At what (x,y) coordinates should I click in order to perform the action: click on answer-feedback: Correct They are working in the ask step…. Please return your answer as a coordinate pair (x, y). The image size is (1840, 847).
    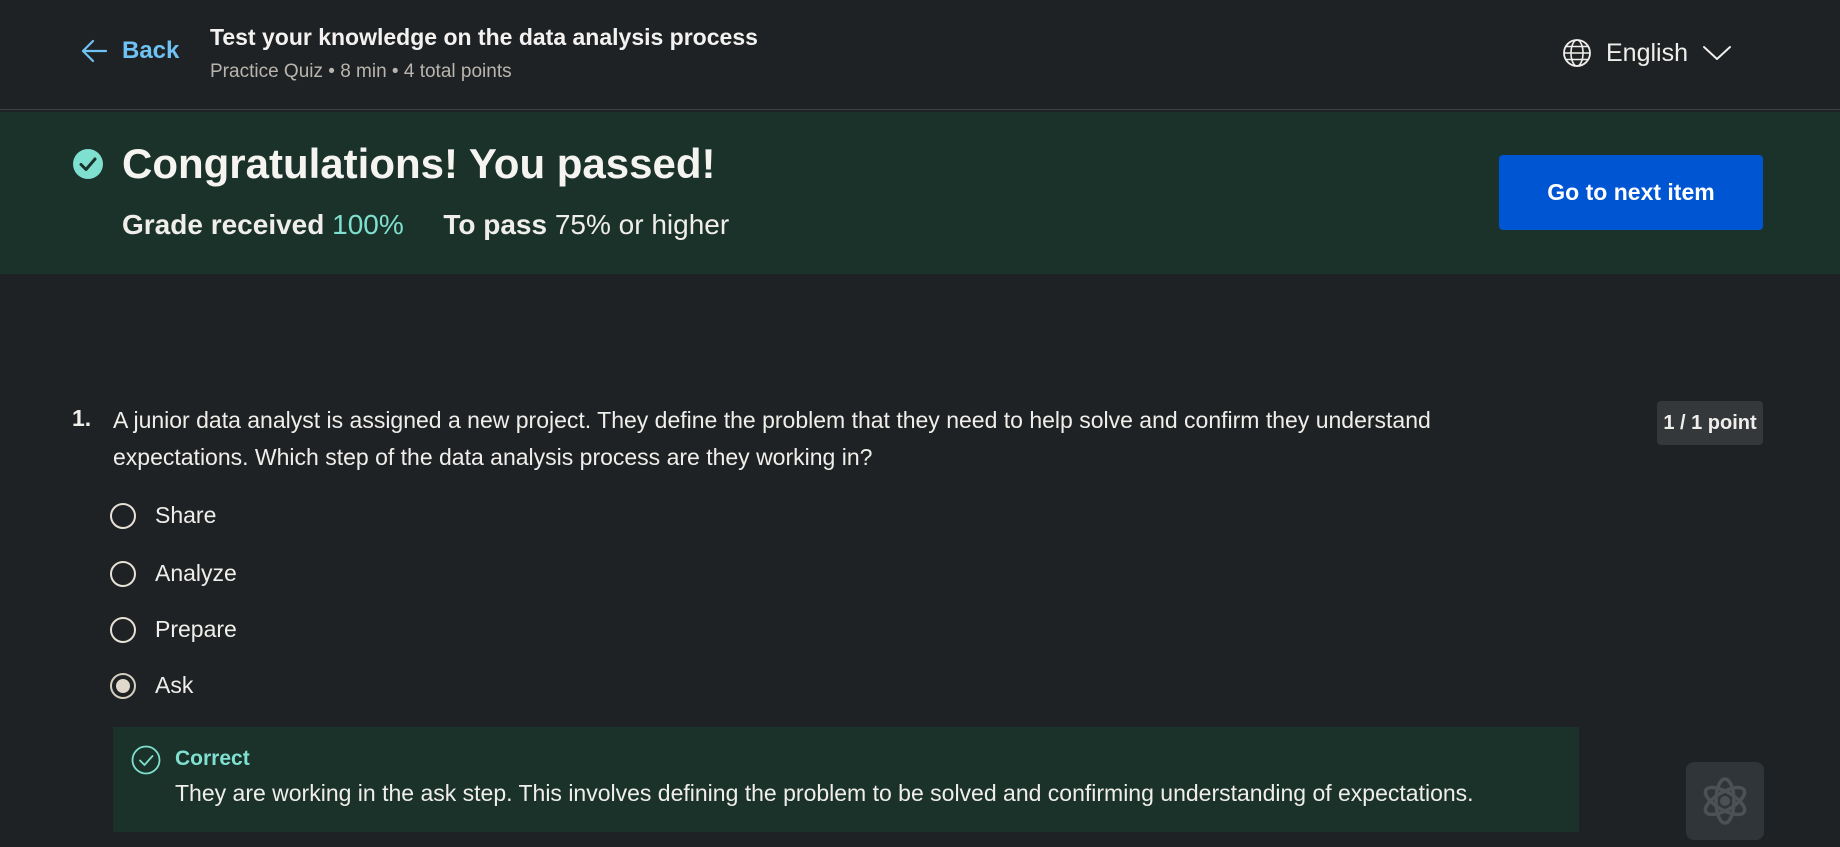
    Looking at the image, I should click on (846, 779).